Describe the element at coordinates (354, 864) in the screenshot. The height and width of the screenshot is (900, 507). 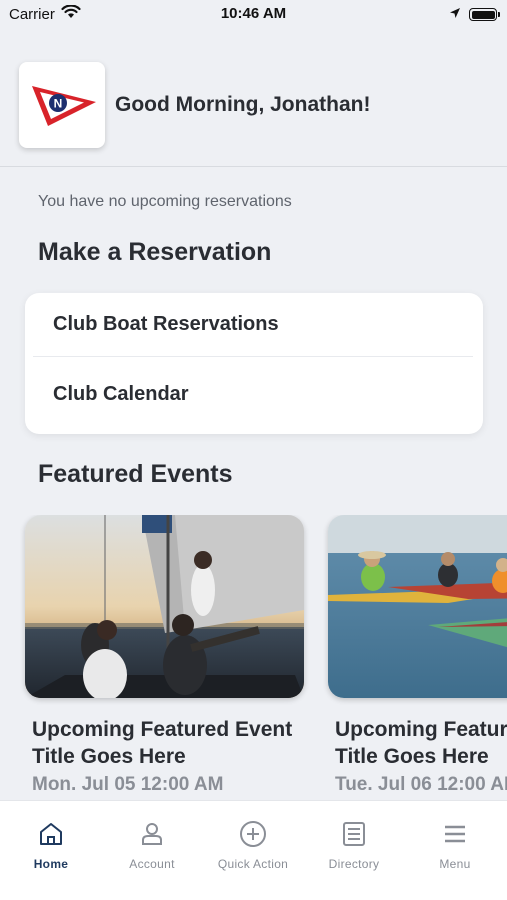
I see `tab-label: Directory` at that location.